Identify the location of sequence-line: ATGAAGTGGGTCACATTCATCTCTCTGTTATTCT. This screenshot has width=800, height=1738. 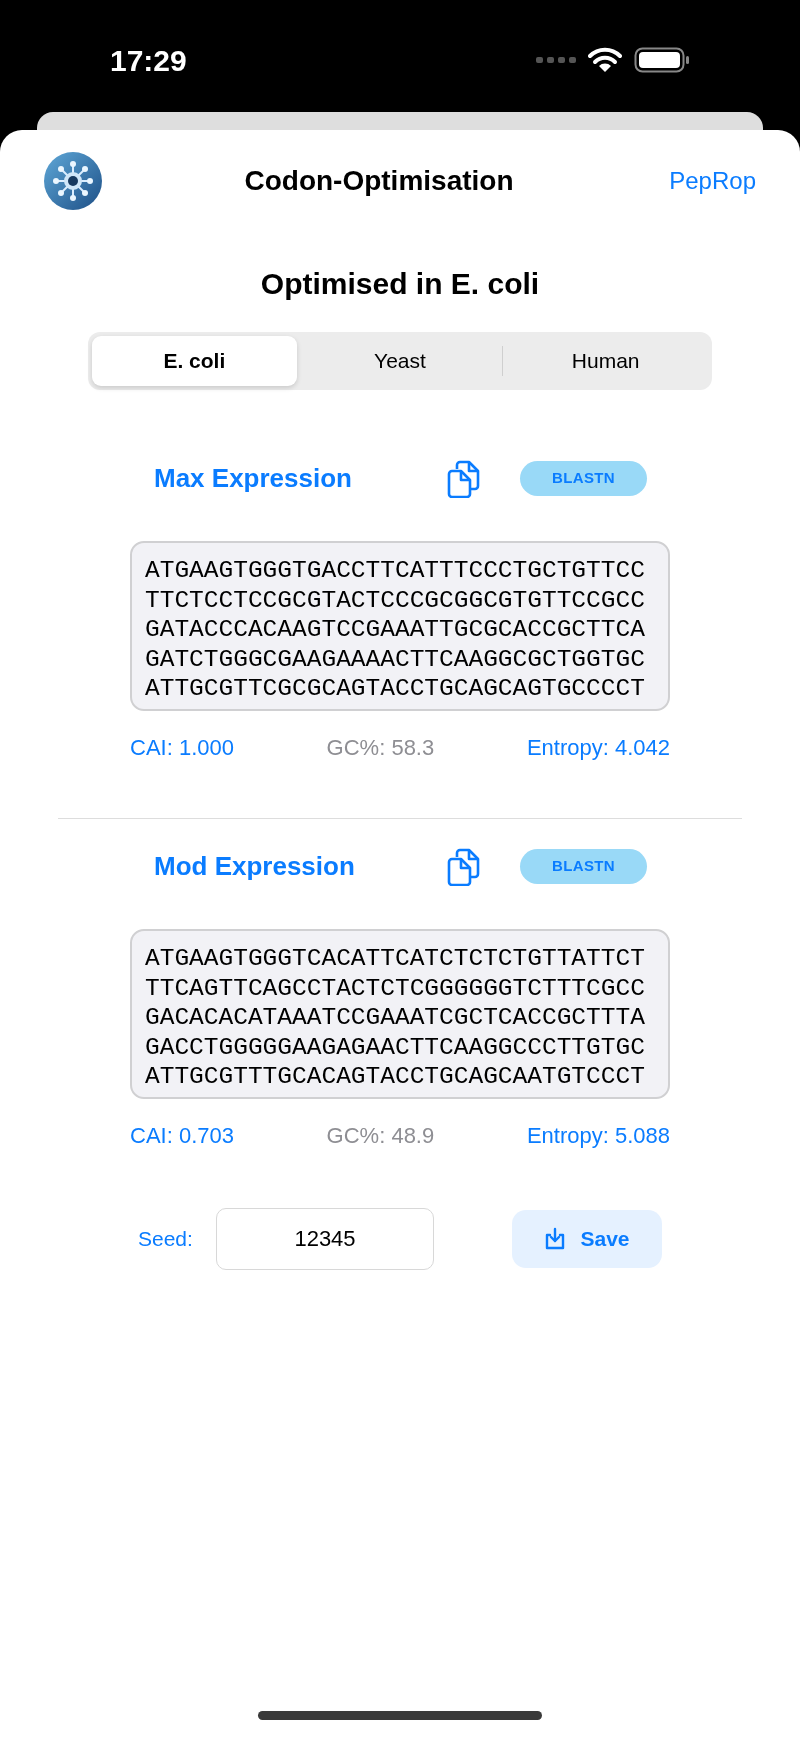
(395, 959).